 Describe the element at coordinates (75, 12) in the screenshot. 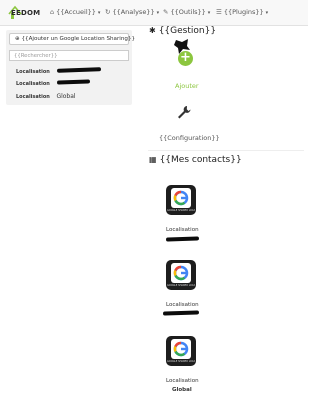

I see `nav-accueil: ⌂ {{Accueil}} ▾` at that location.